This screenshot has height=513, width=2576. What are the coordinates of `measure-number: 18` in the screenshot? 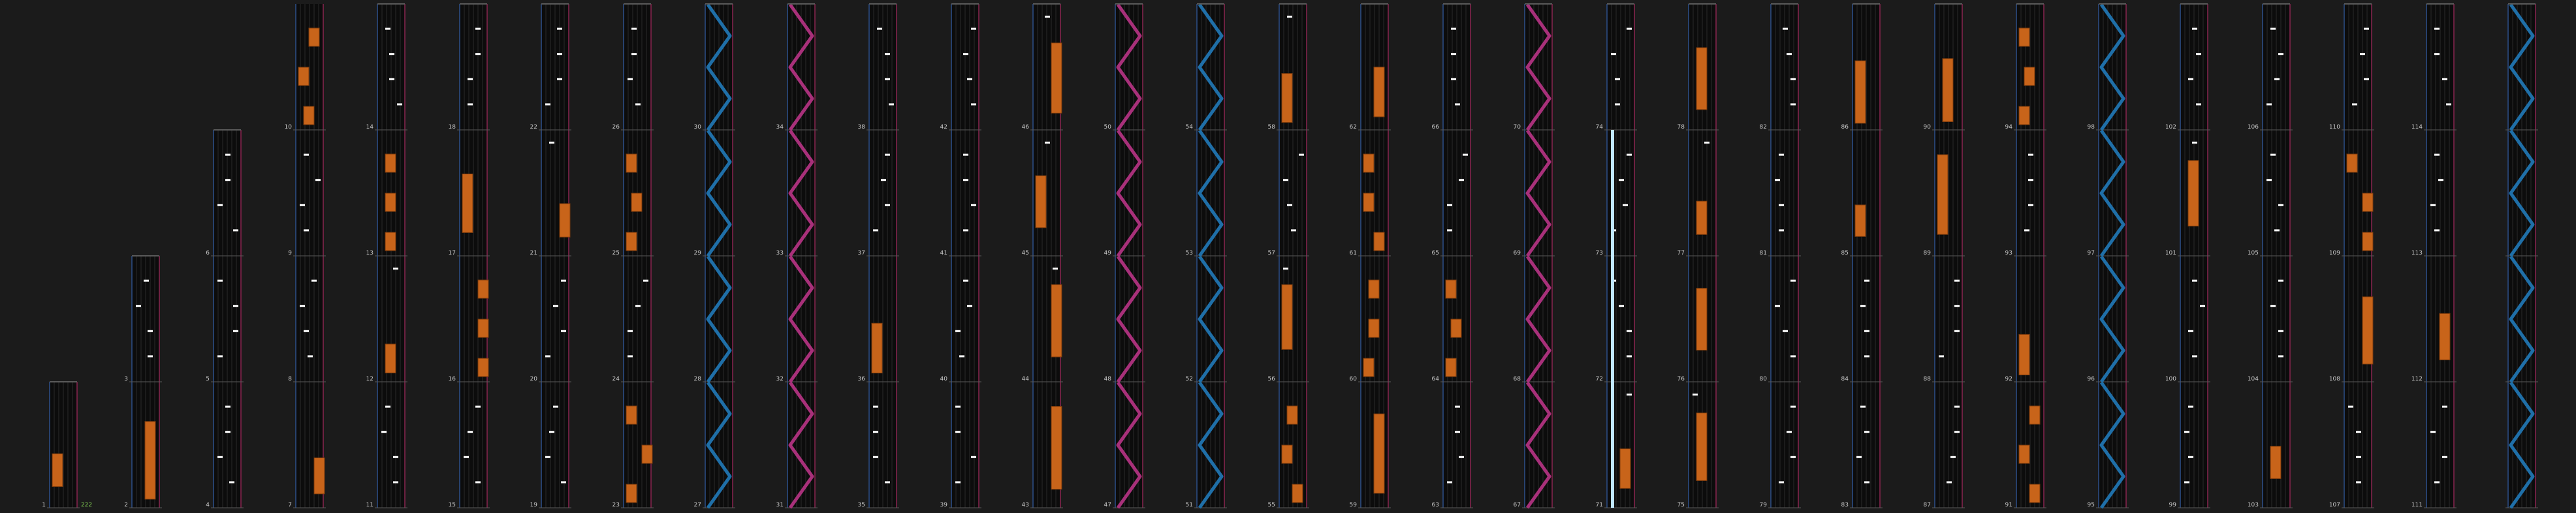 It's located at (453, 128).